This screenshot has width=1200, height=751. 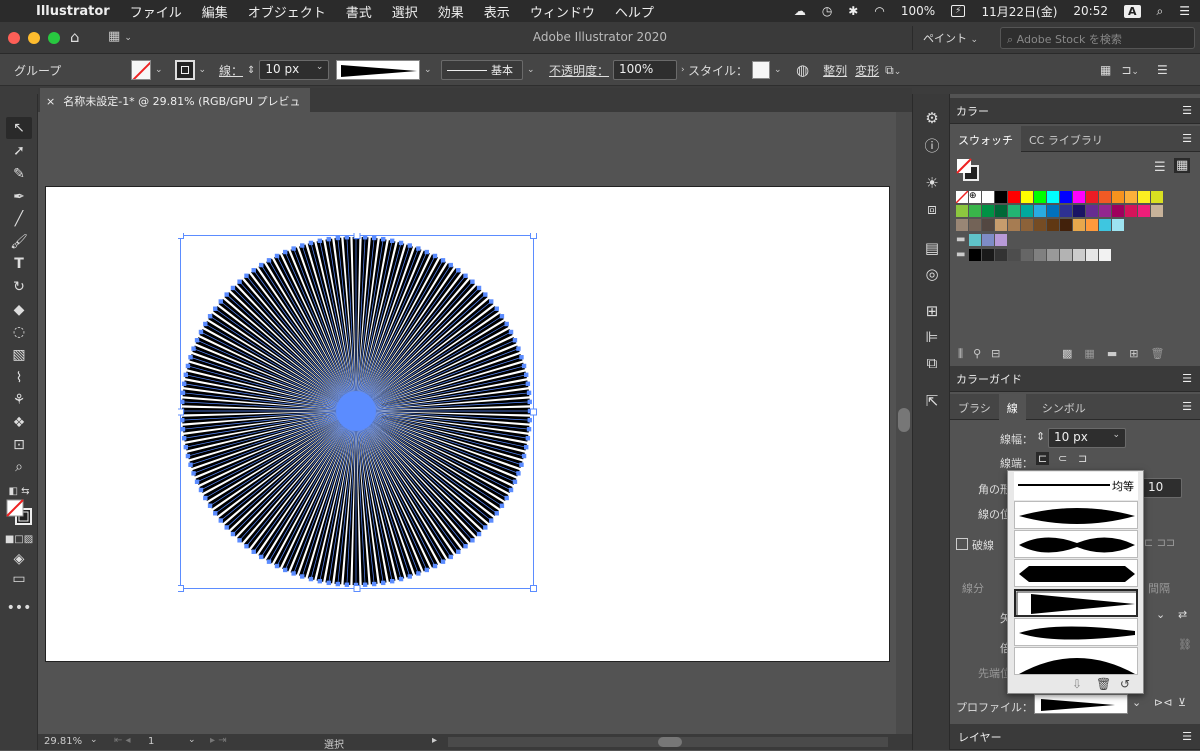 I want to click on artboard-dropdown-icon: ⌄, so click(x=192, y=740).